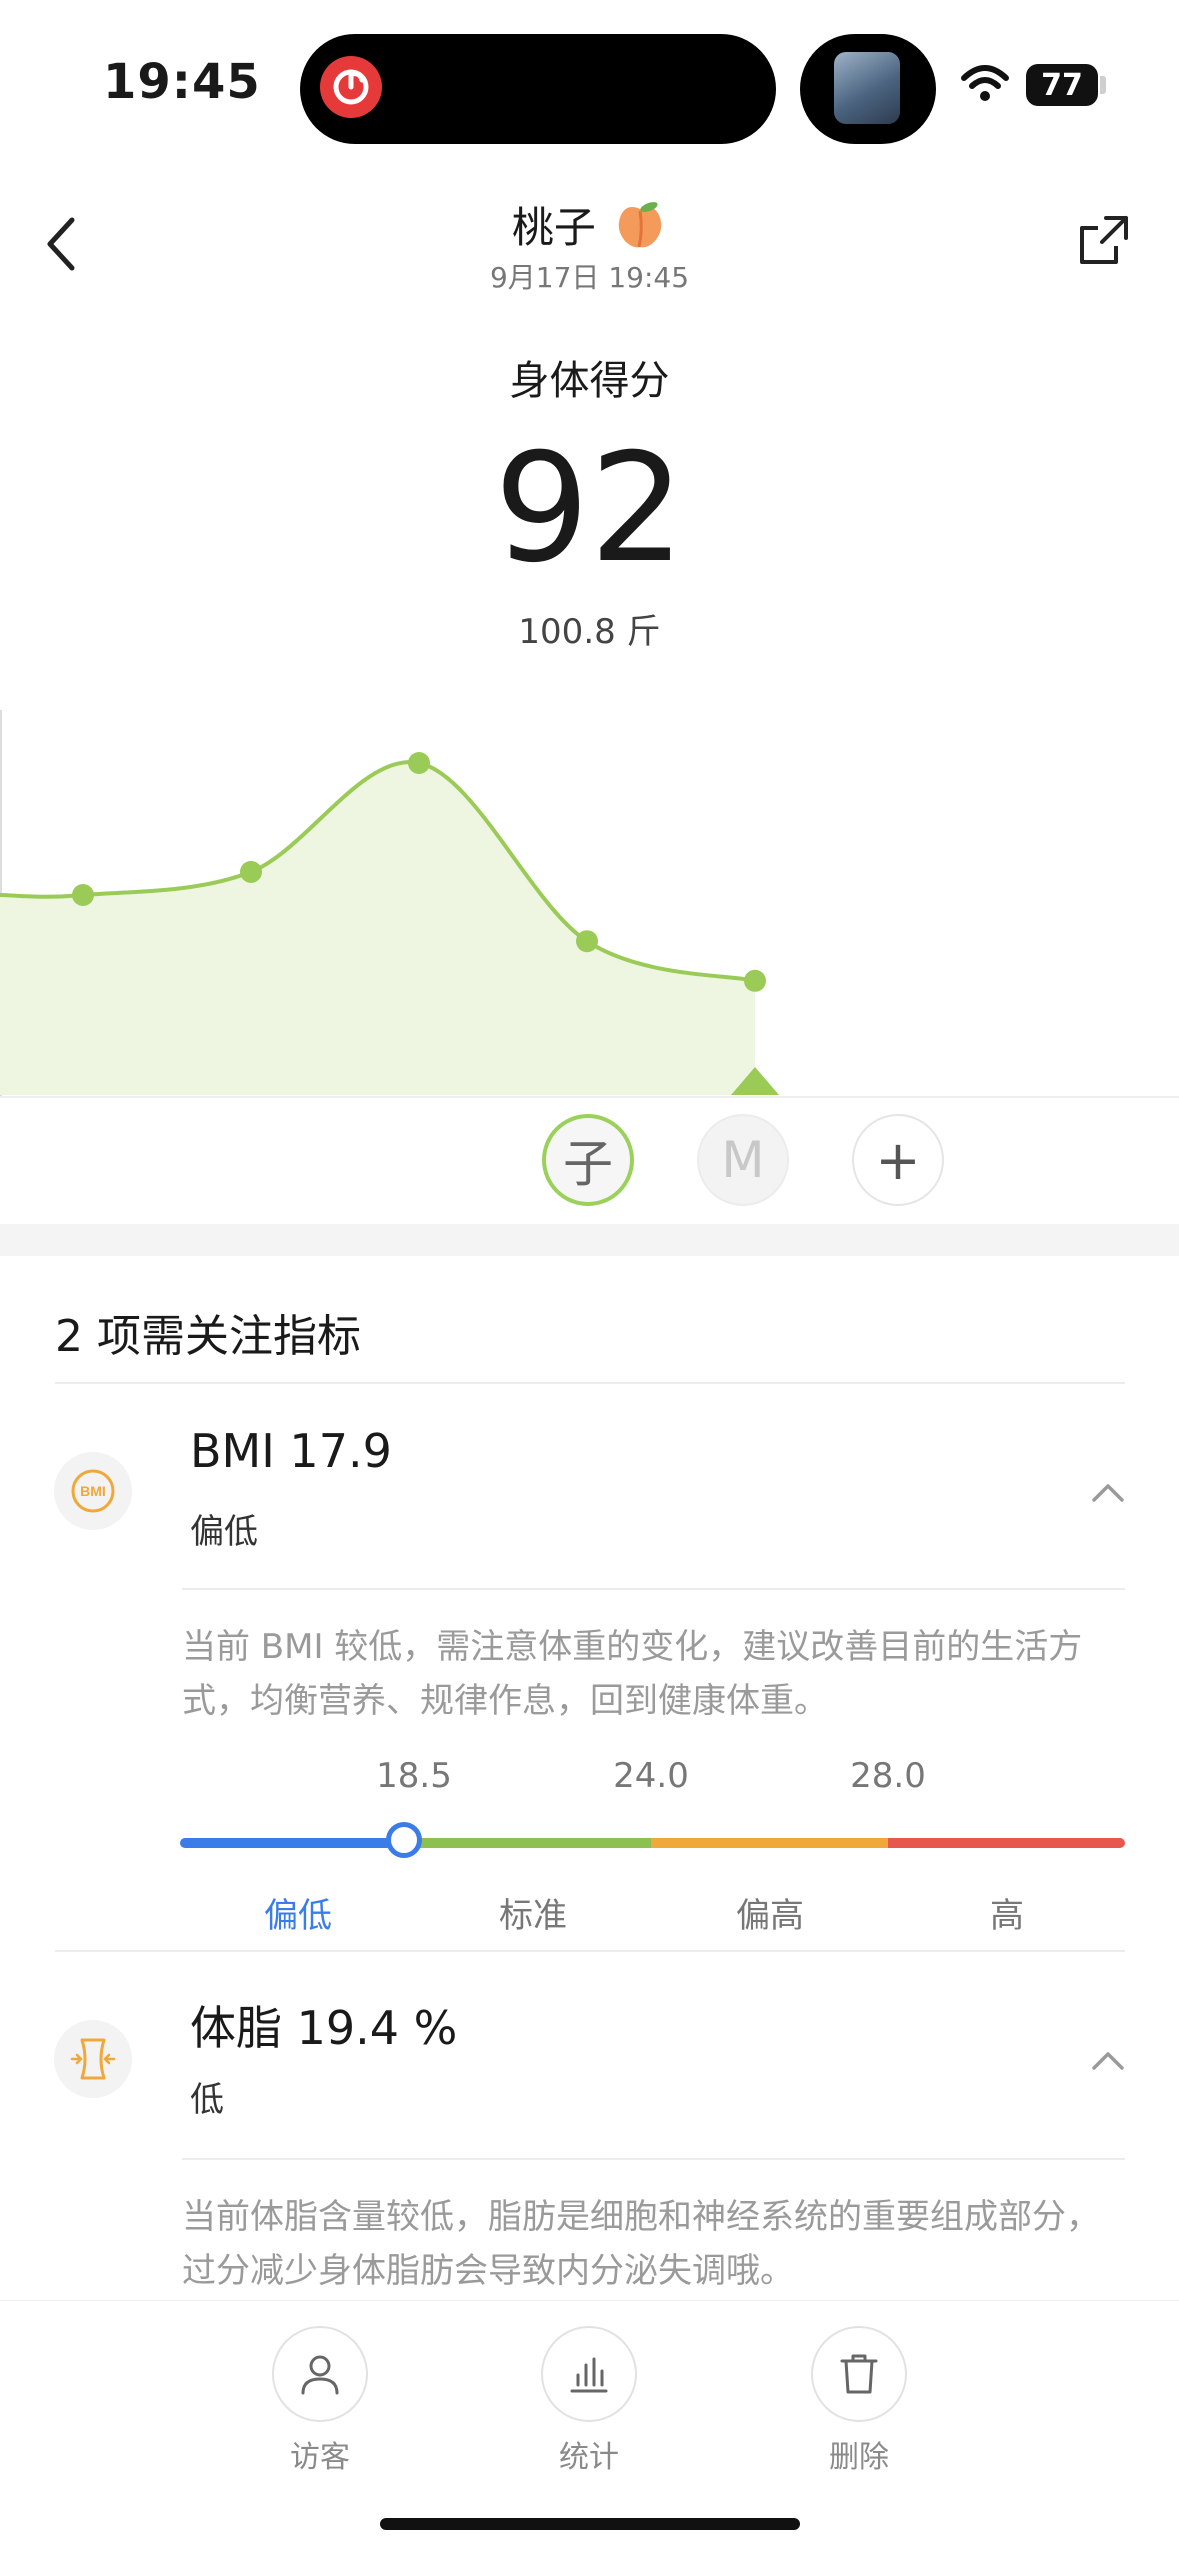  Describe the element at coordinates (404, 1840) in the screenshot. I see `bmi-scale-thumb` at that location.